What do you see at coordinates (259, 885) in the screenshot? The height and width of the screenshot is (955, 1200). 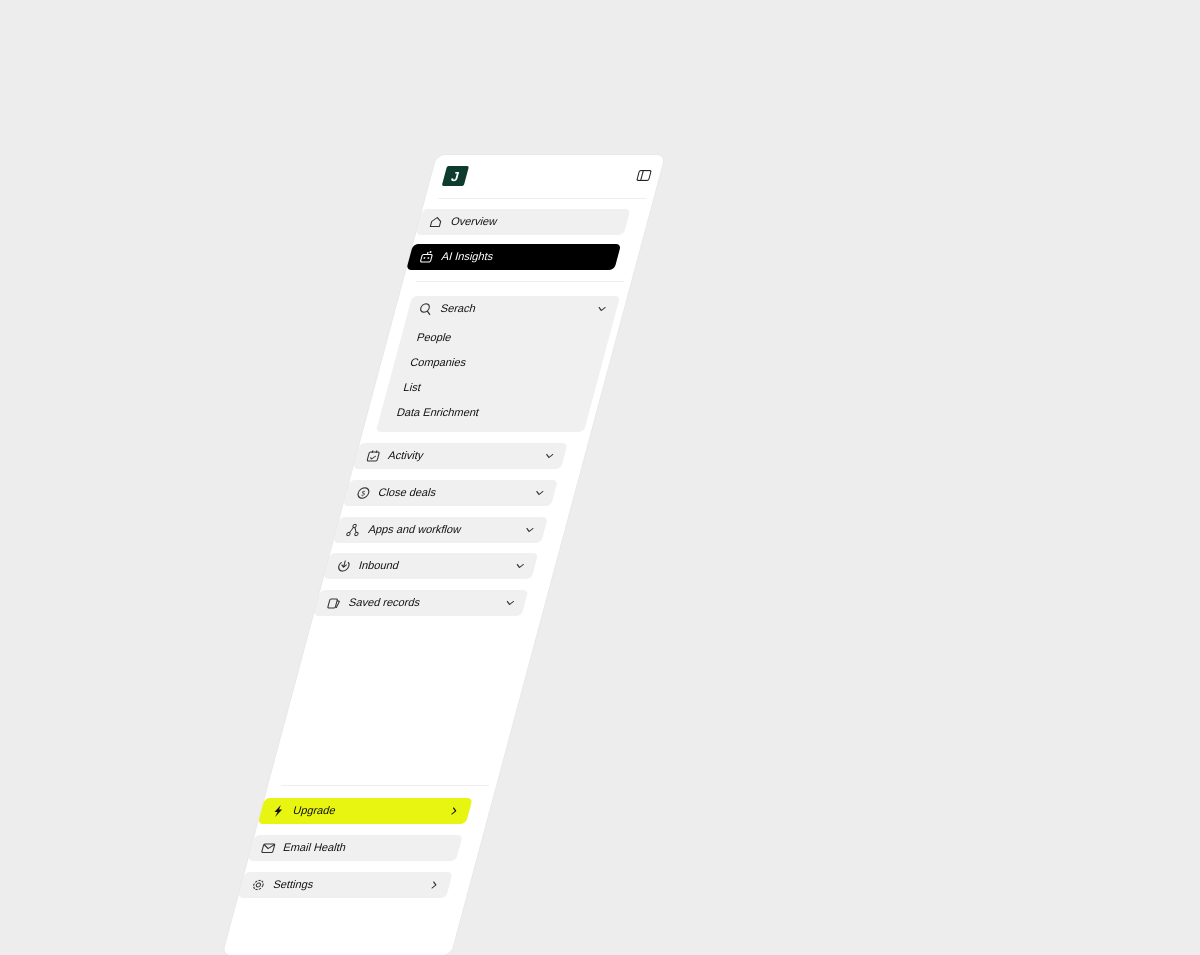 I see `gear-icon` at bounding box center [259, 885].